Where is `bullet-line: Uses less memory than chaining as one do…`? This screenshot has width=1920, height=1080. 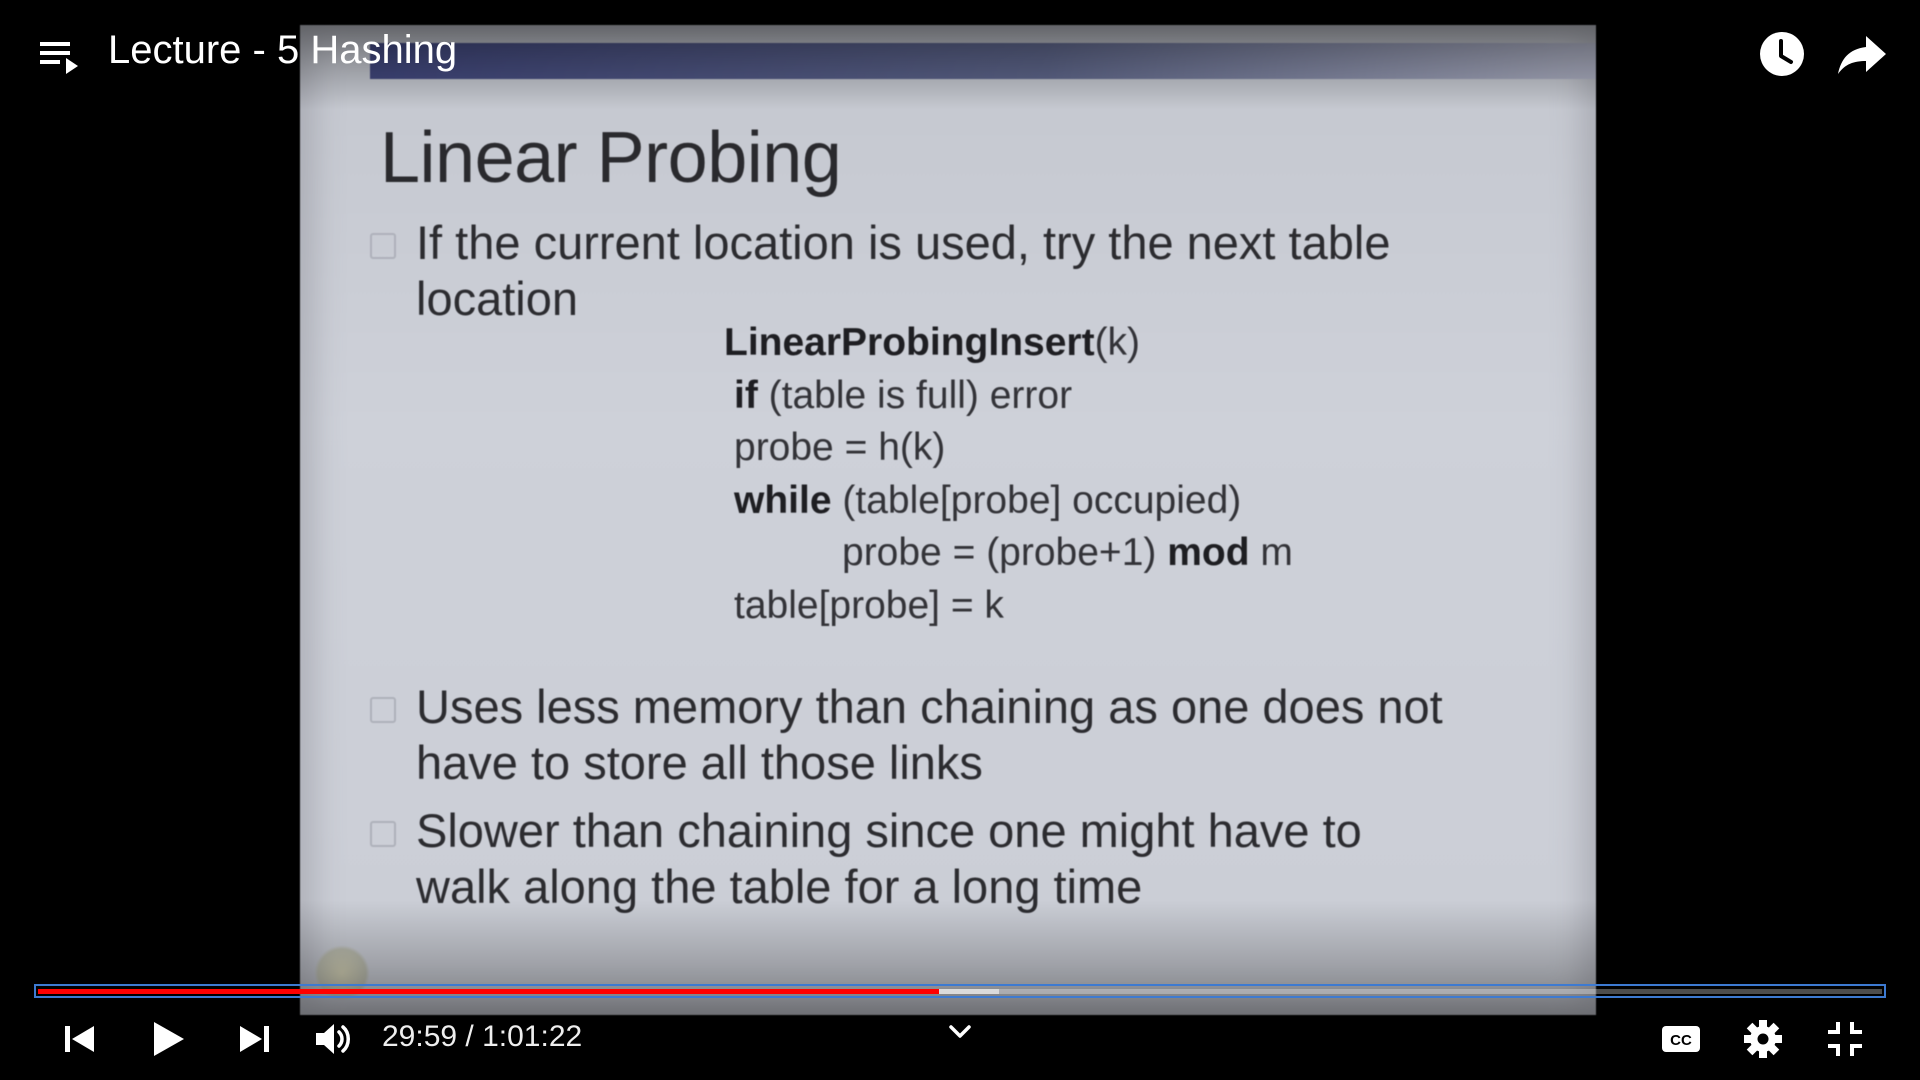 bullet-line: Uses less memory than chaining as one do… is located at coordinates (929, 706).